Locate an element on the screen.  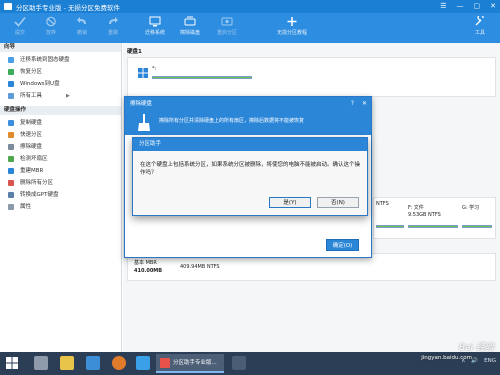
sidebar-item-recover-partition: 恢复分区 is located at coordinates (60, 72).